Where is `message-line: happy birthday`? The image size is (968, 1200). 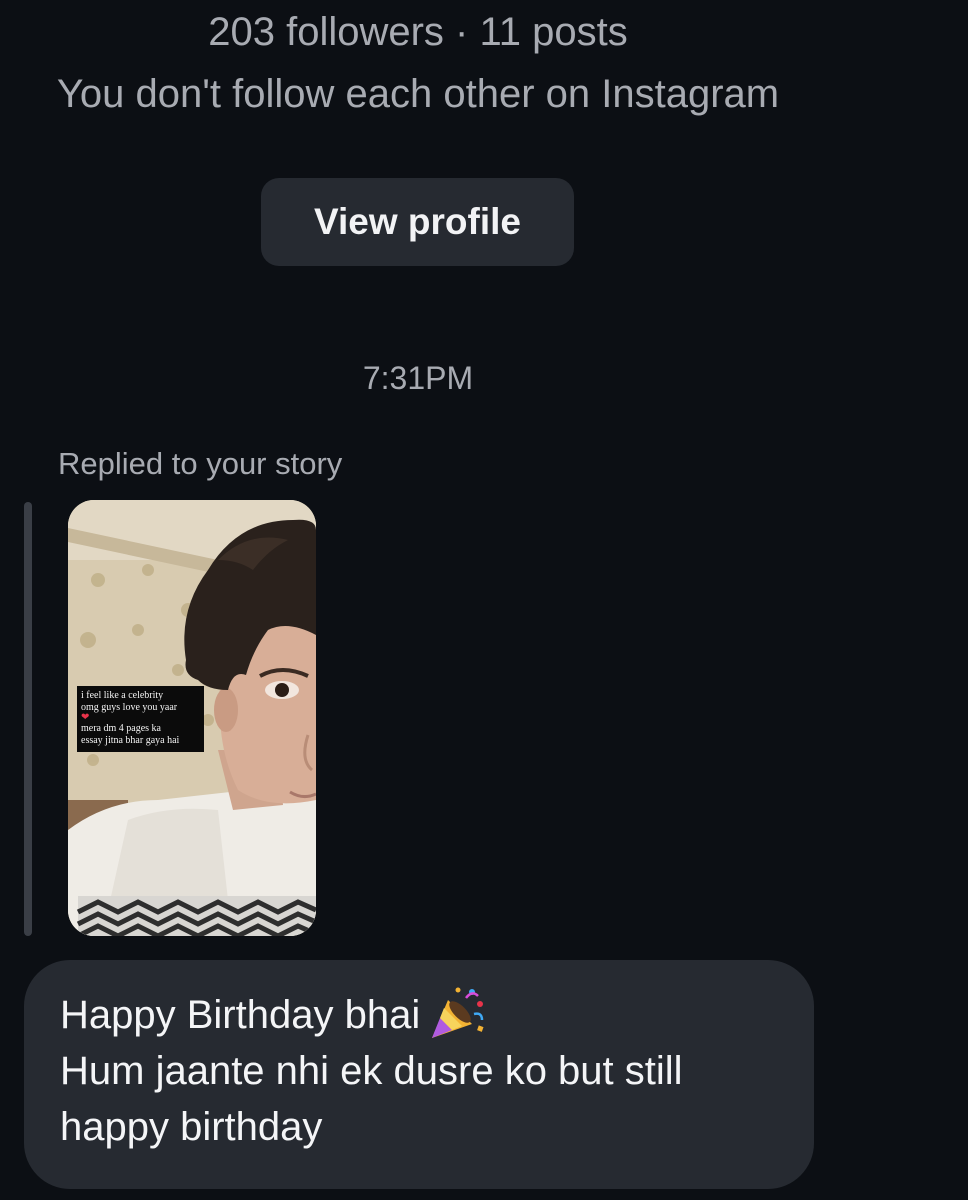 message-line: happy birthday is located at coordinates (191, 1127).